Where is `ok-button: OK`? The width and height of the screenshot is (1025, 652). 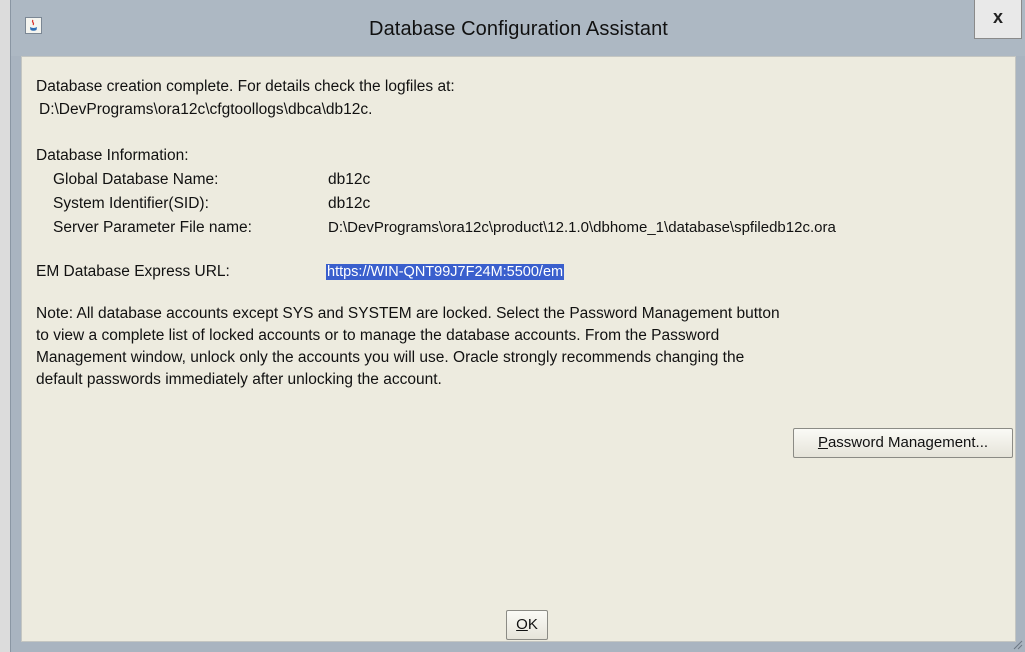
ok-button: OK is located at coordinates (527, 625).